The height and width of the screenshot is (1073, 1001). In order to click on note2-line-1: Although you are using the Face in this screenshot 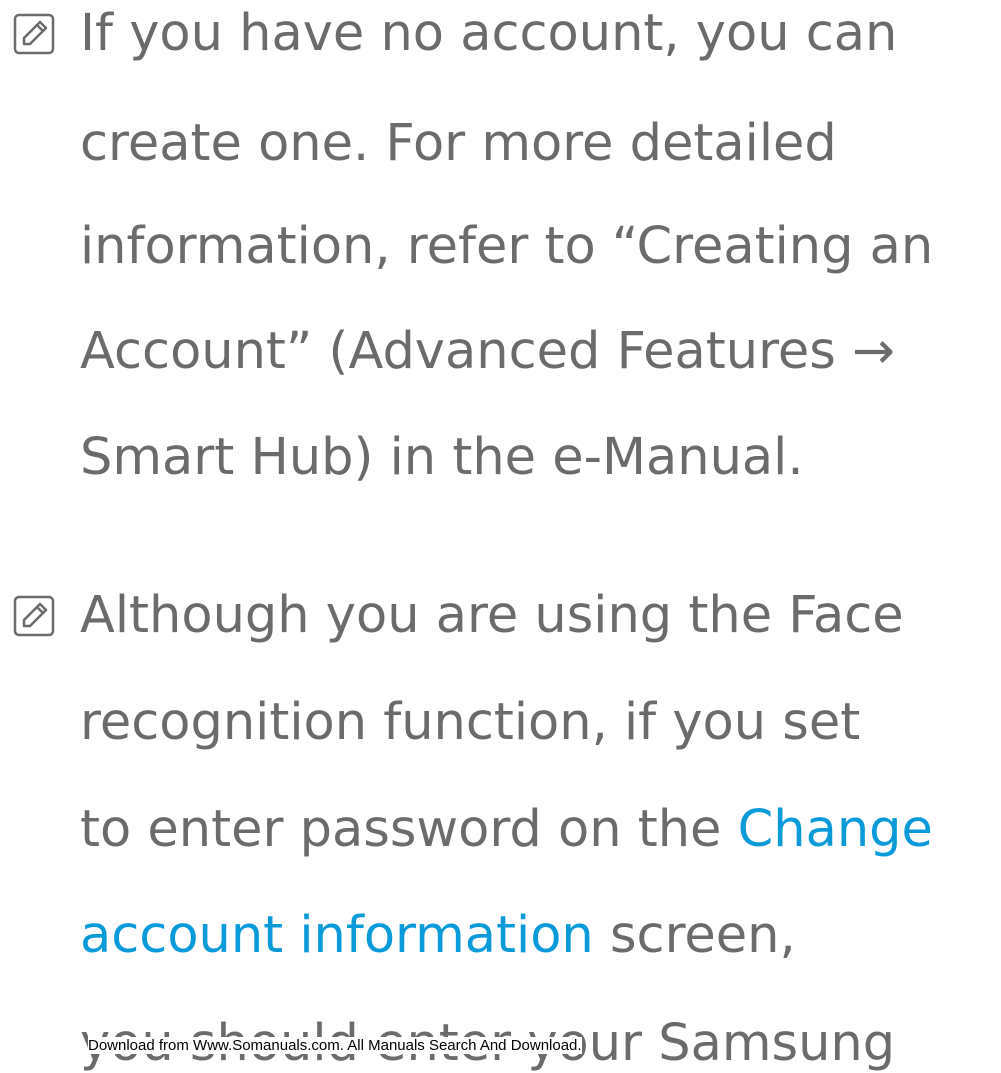, I will do `click(492, 615)`.